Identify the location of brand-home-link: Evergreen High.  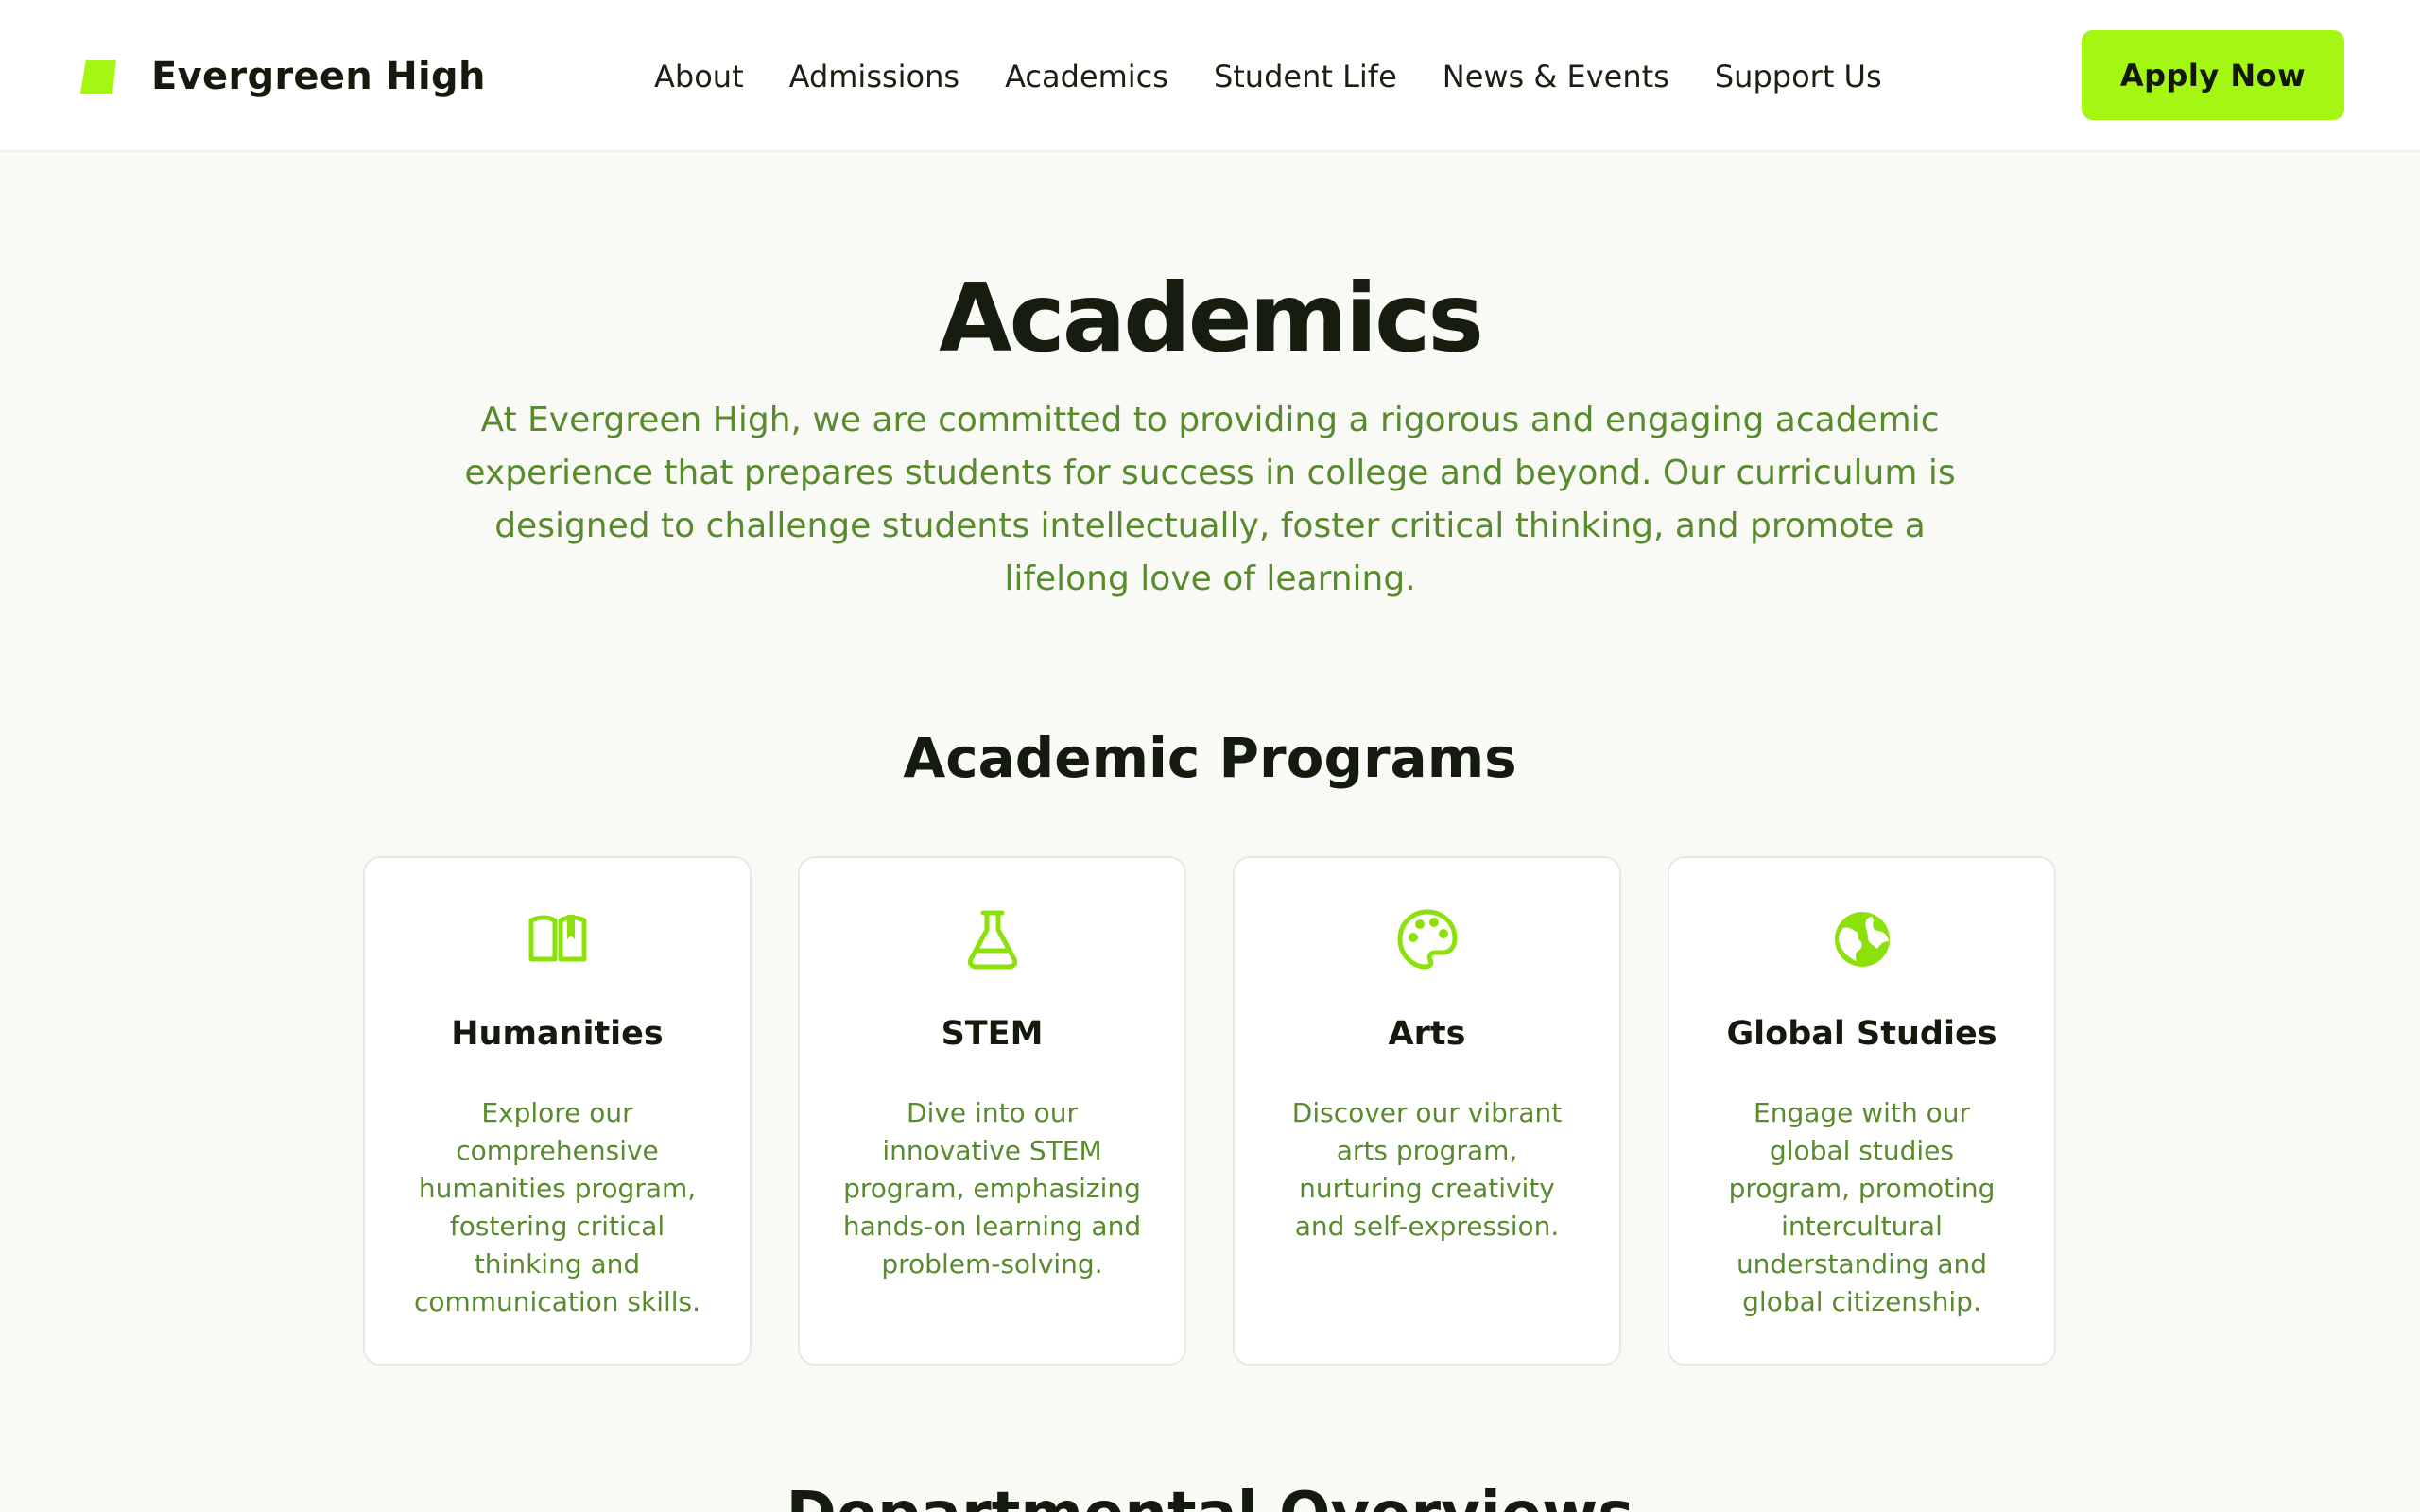
(282, 76).